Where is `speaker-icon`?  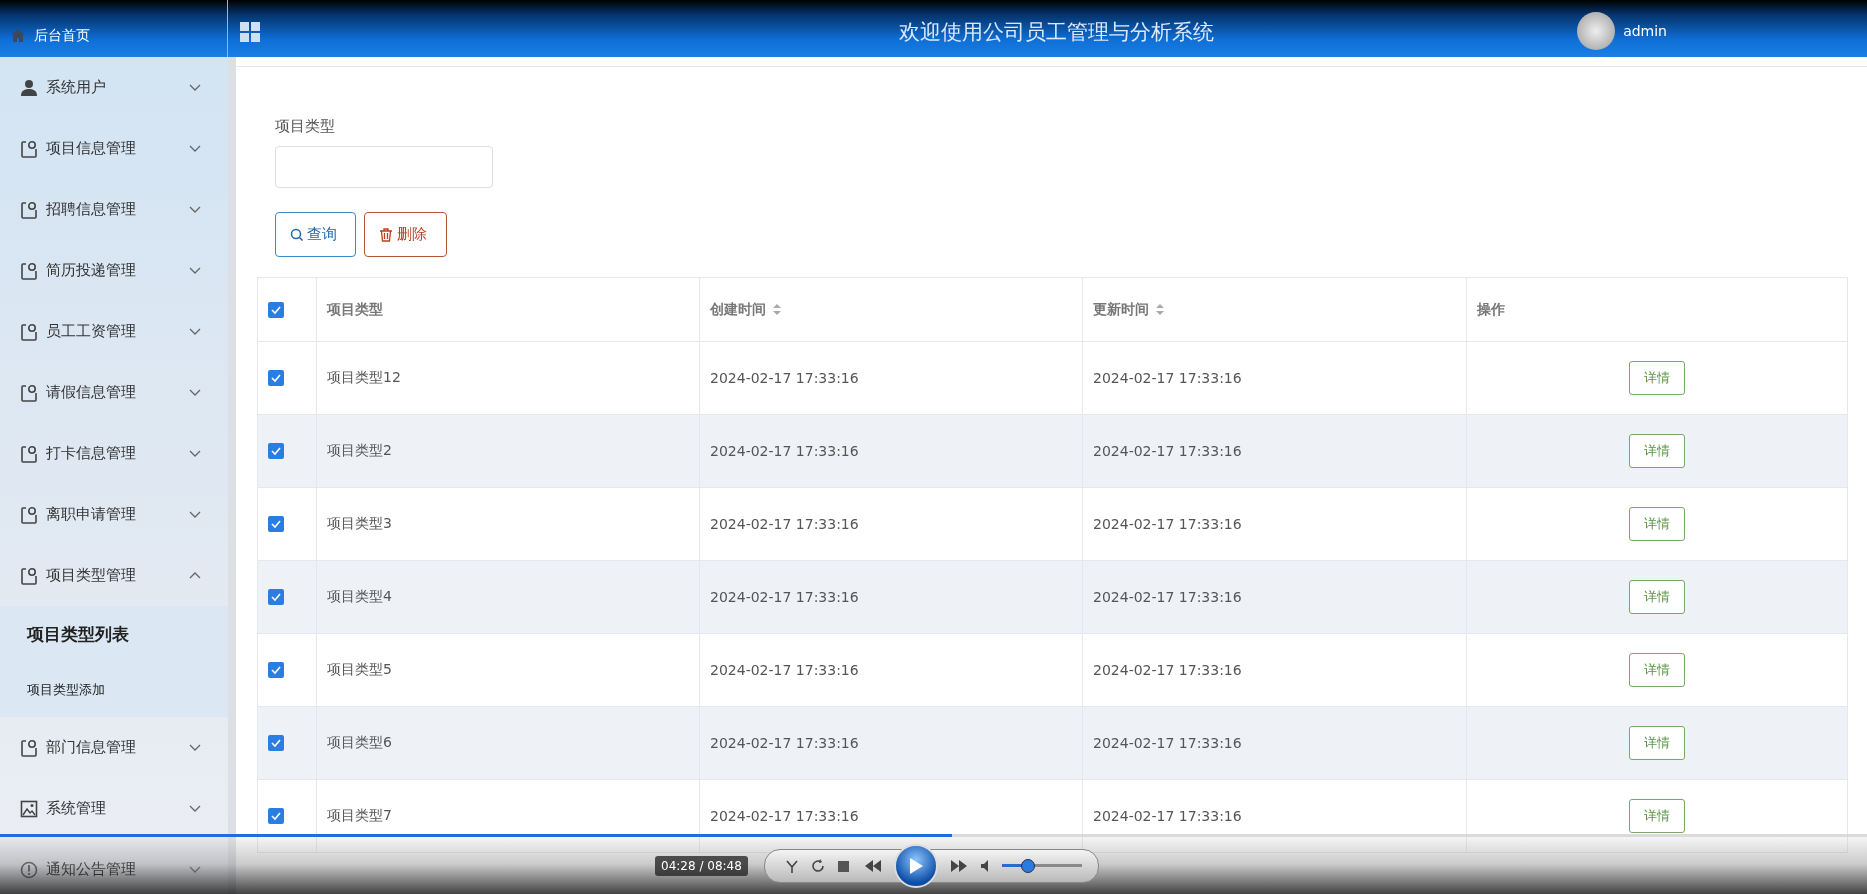
speaker-icon is located at coordinates (984, 866).